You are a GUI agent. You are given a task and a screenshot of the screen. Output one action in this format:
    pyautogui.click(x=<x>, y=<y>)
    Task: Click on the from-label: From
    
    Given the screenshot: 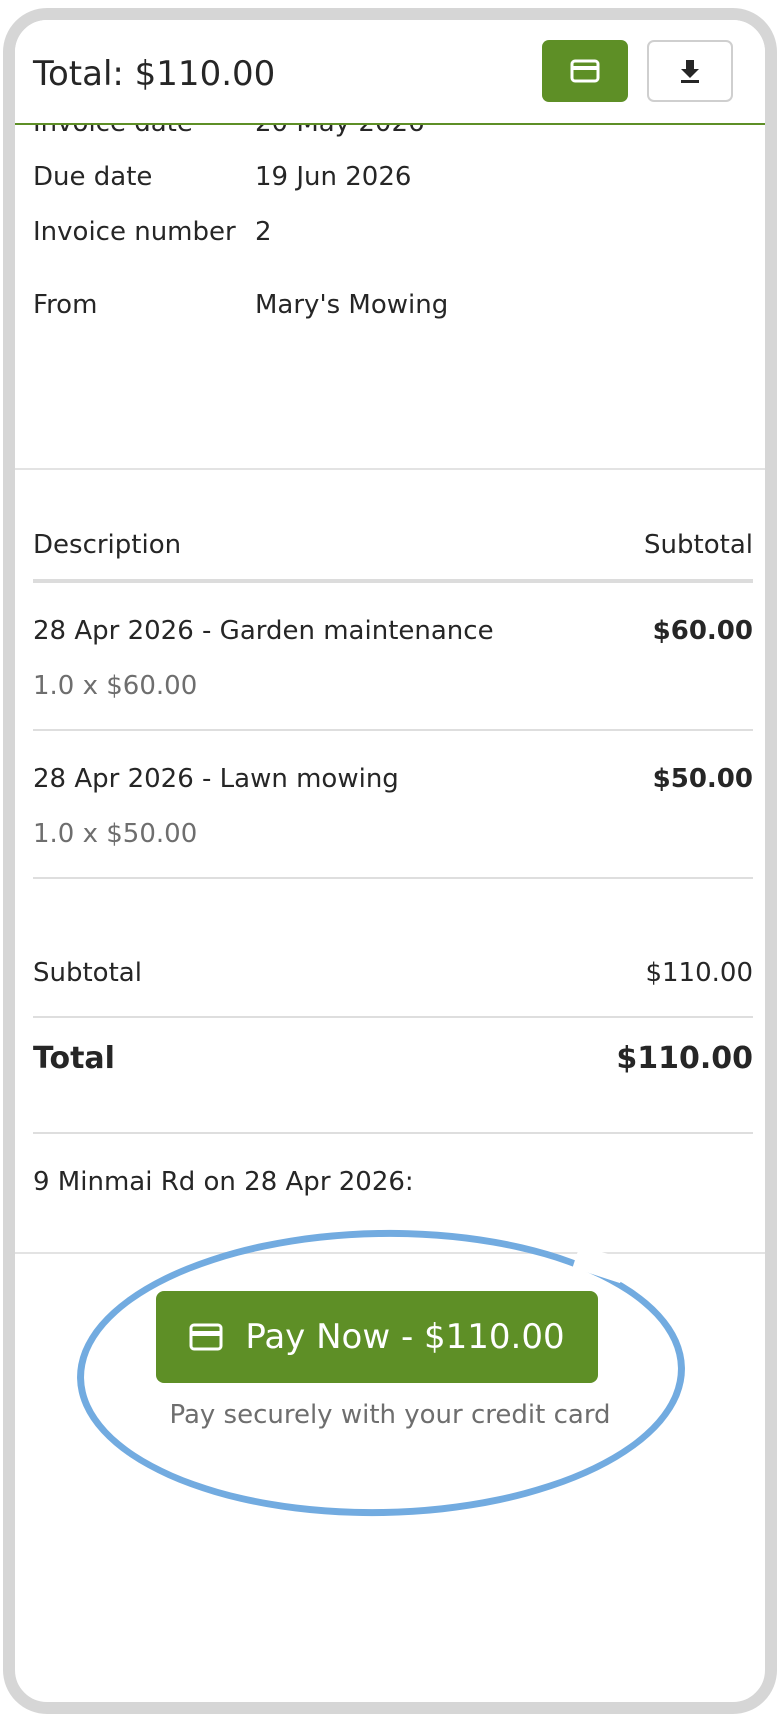 What is the action you would take?
    pyautogui.click(x=65, y=305)
    